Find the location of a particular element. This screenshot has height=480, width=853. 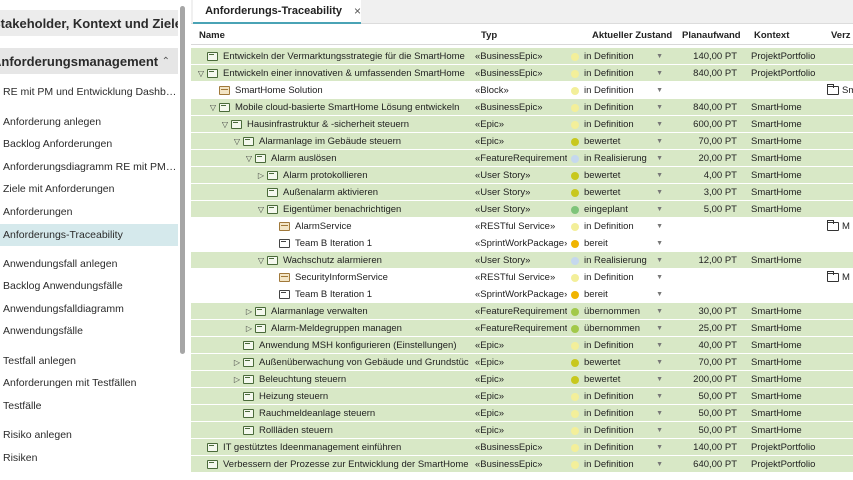

state-cell: übernommen ▼ is located at coordinates (621, 311).